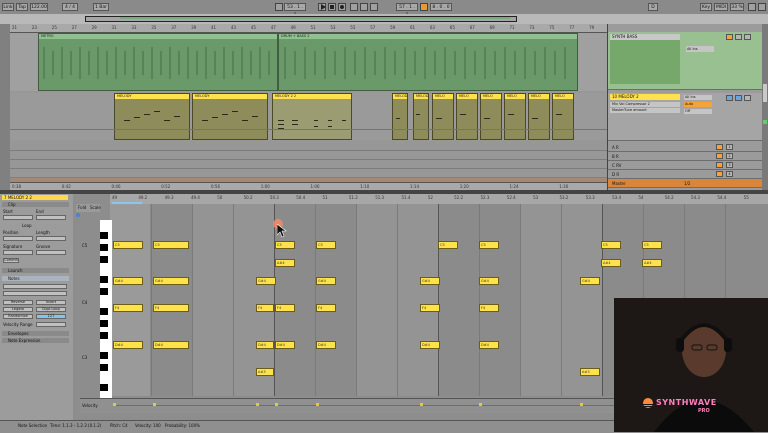 The width and height of the screenshot is (768, 433). Describe the element at coordinates (101, 7) in the screenshot. I see `quantize-menu: 1 Bar` at that location.